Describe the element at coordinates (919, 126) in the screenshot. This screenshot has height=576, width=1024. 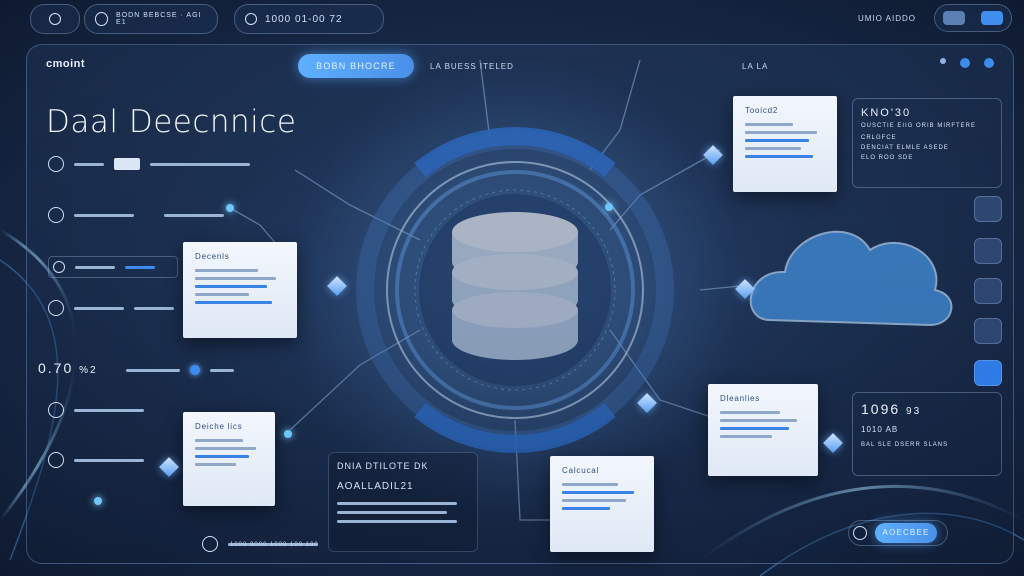
I see `right-line-1: OUSCTIE EIIG ORIB MIRFTERE` at that location.